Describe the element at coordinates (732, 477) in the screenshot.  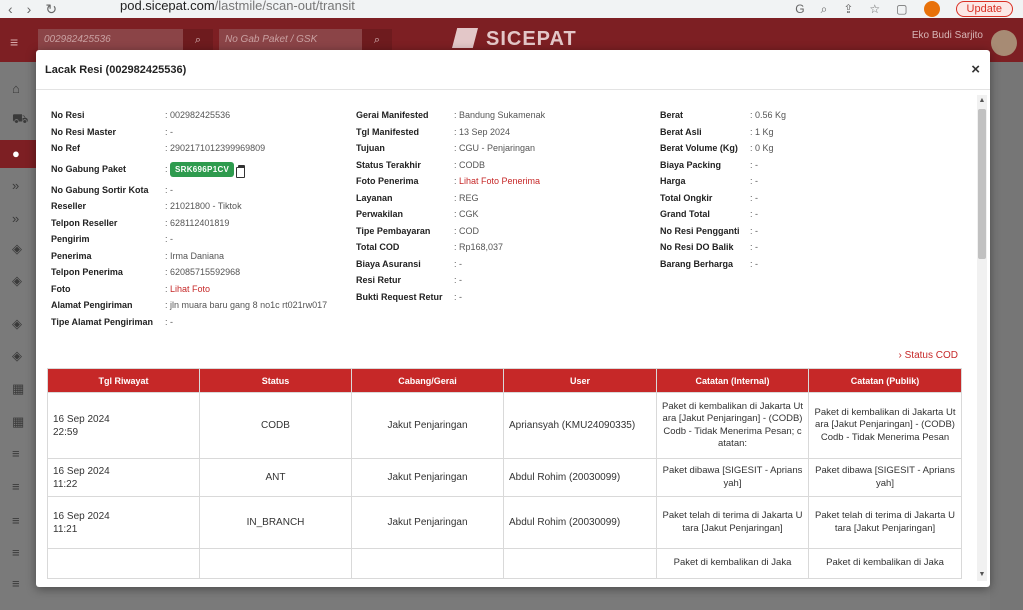
I see `cell-note-internal: Paket dibawa [SIGESIT - Apriansyah]` at that location.